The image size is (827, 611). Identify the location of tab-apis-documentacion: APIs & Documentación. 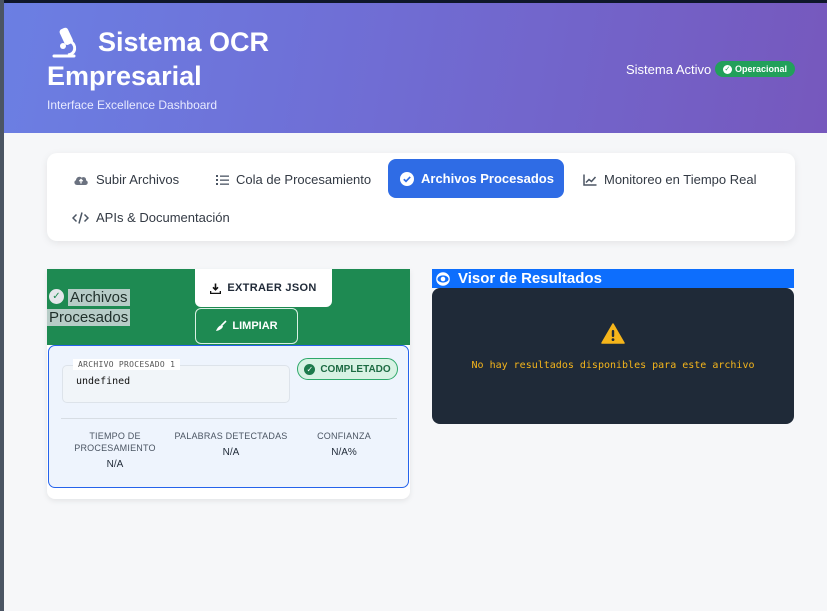
(151, 217).